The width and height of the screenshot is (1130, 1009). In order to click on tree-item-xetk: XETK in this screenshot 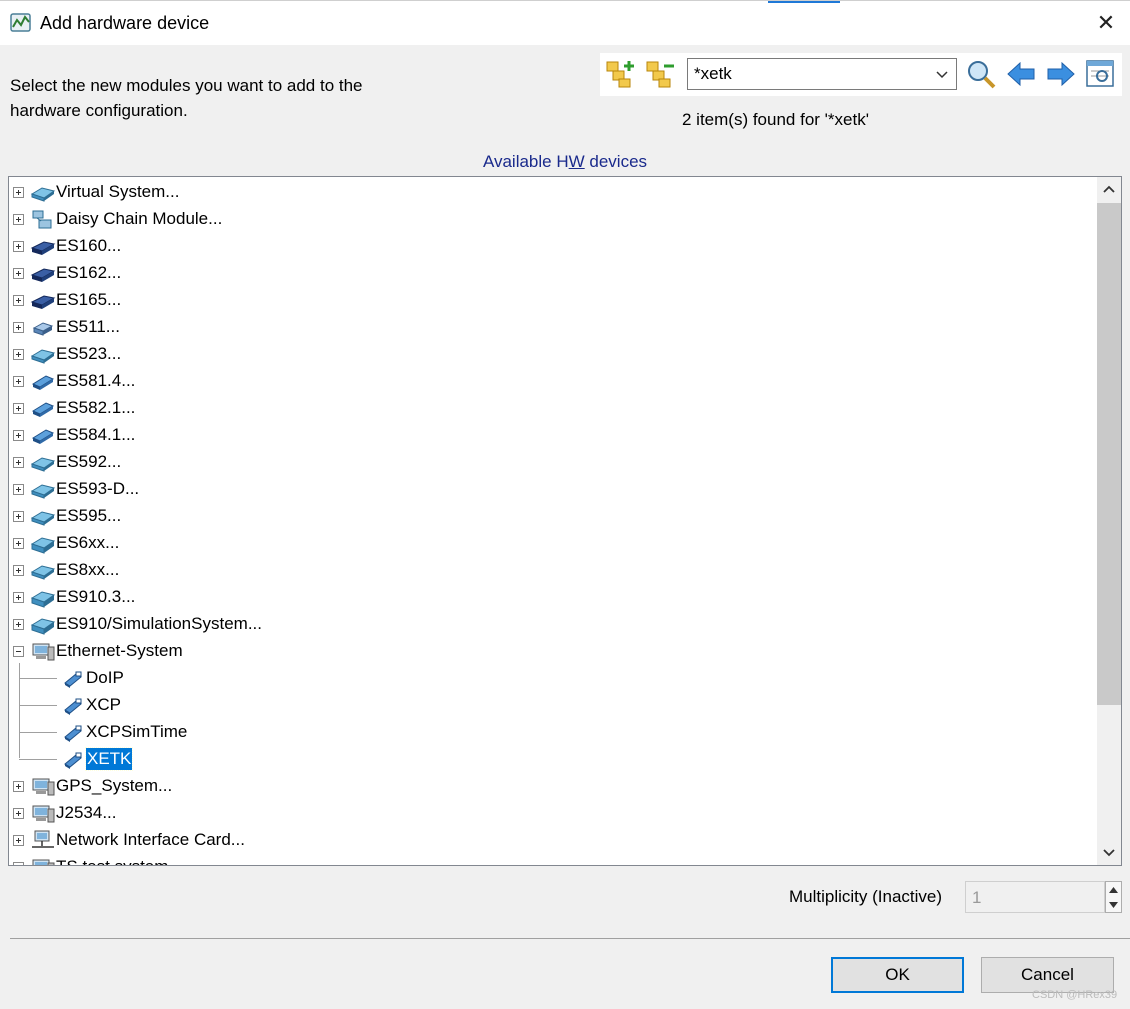, I will do `click(553, 759)`.